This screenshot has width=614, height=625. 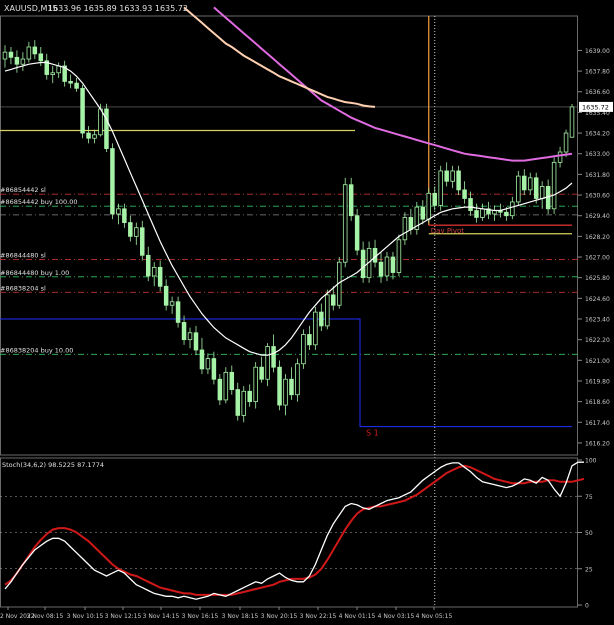 What do you see at coordinates (396, 616) in the screenshot?
I see `time-tick-label: 4 Nov 03:15` at bounding box center [396, 616].